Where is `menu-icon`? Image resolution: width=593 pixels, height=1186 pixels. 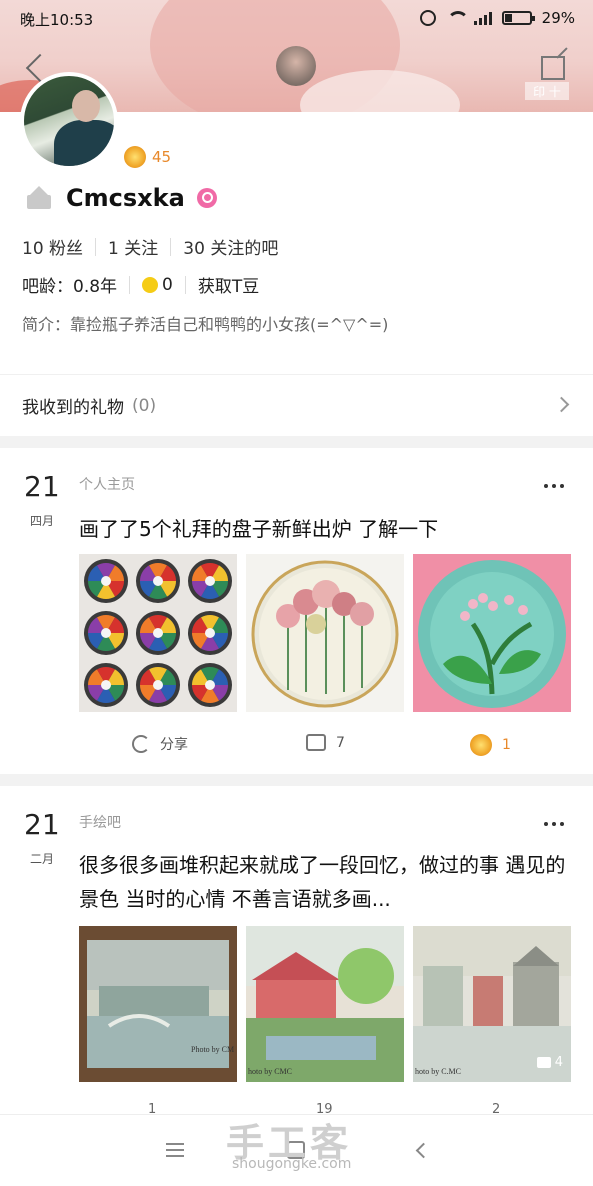
menu-icon is located at coordinates (175, 1150).